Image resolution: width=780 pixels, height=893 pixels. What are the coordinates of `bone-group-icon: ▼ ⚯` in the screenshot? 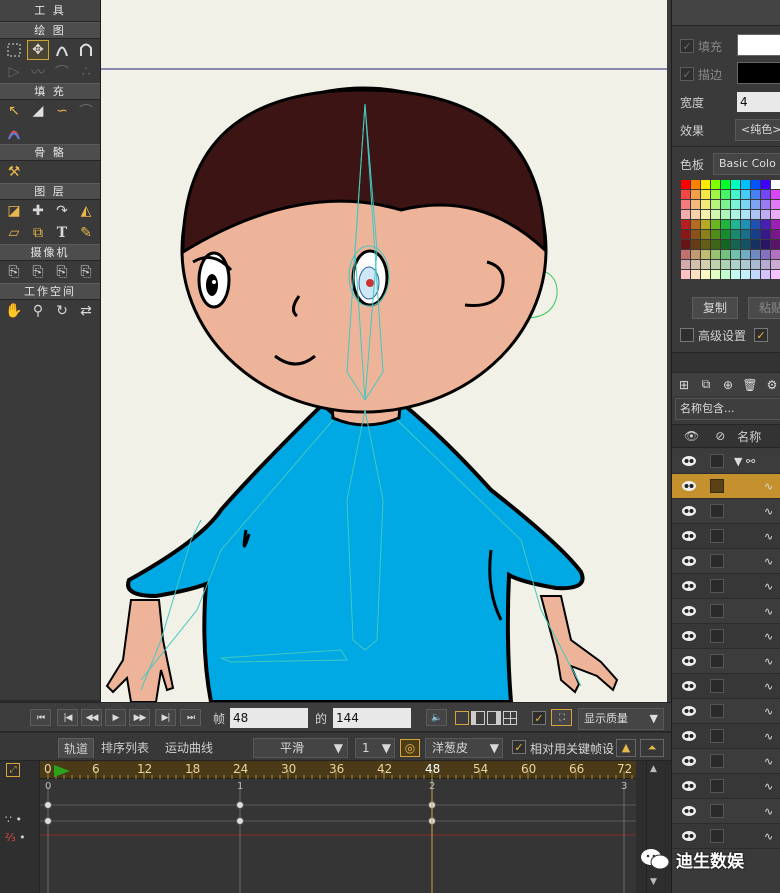 It's located at (744, 461).